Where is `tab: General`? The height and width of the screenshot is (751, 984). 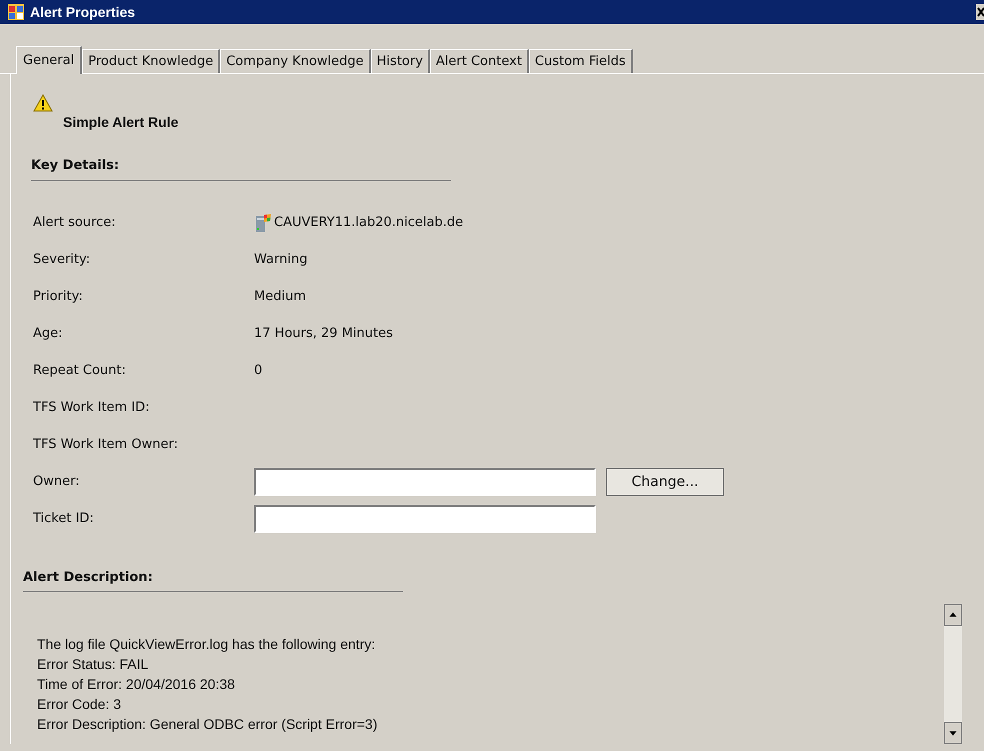
tab: General is located at coordinates (49, 60).